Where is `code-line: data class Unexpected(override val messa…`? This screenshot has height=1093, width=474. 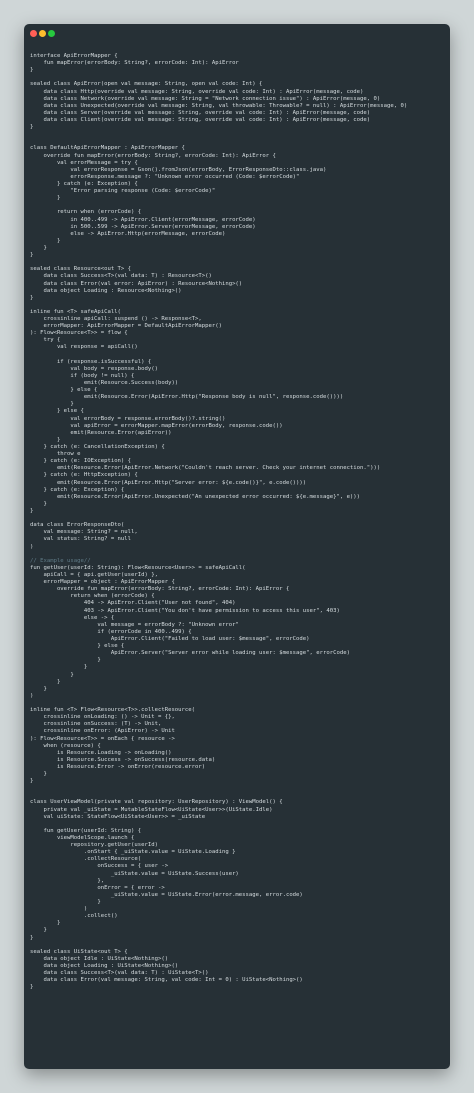
code-line: data class Unexpected(override val messa… is located at coordinates (219, 105).